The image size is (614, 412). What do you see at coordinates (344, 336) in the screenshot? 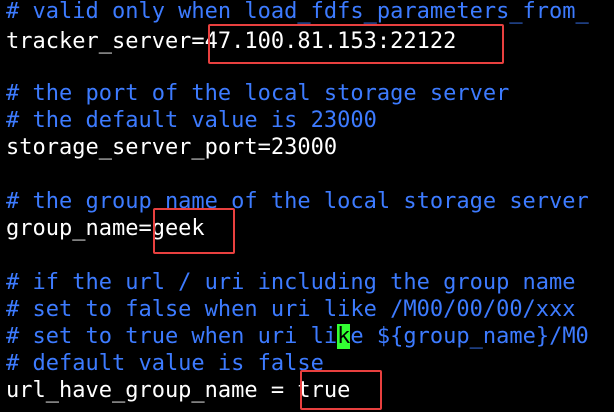
I see `text-cursor: k` at bounding box center [344, 336].